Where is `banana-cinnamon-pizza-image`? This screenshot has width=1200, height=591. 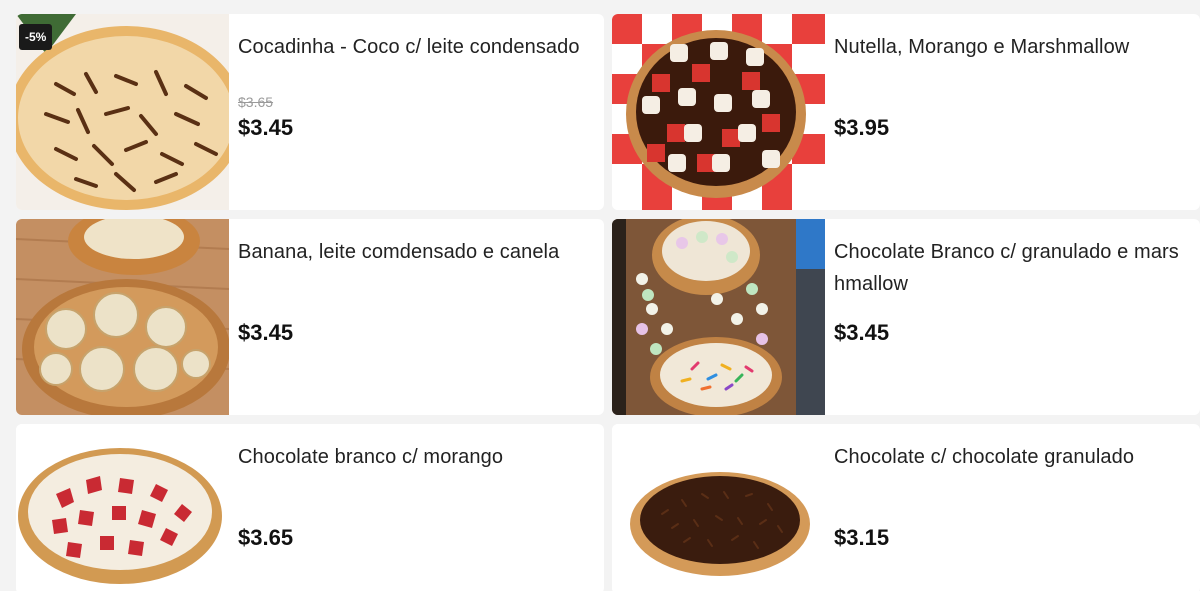
banana-cinnamon-pizza-image is located at coordinates (122, 317).